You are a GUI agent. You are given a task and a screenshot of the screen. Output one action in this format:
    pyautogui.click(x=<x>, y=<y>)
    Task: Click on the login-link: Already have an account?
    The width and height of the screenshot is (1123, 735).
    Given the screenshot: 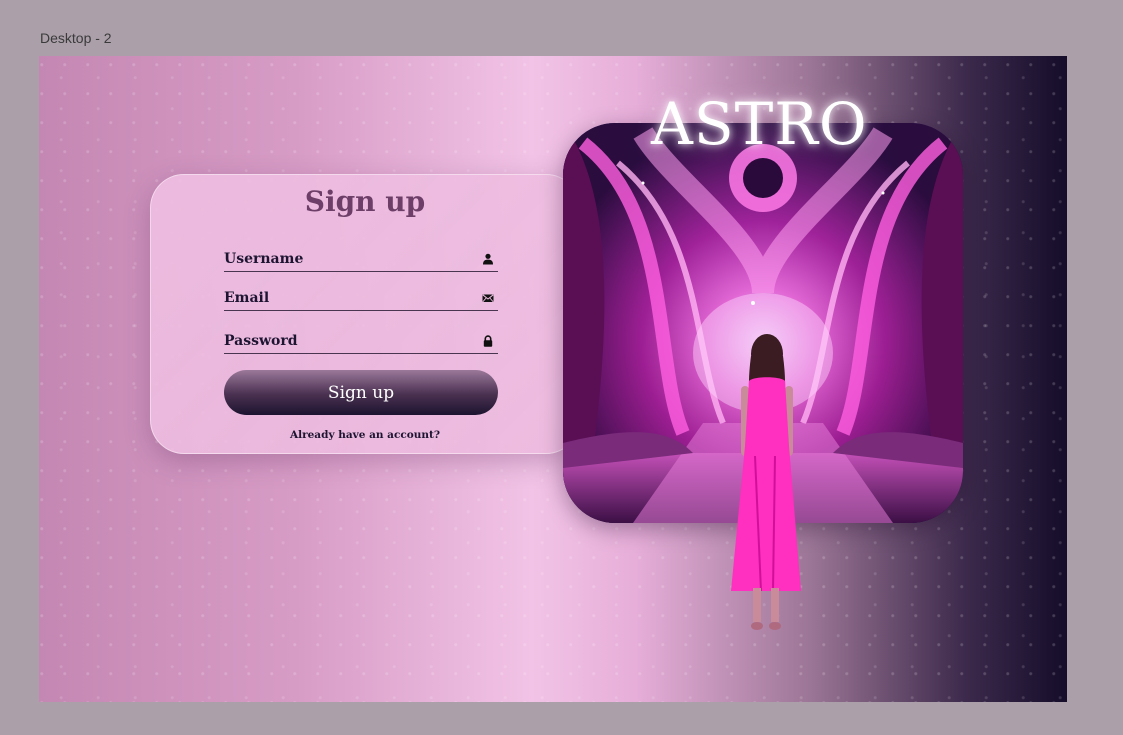 What is the action you would take?
    pyautogui.click(x=365, y=435)
    